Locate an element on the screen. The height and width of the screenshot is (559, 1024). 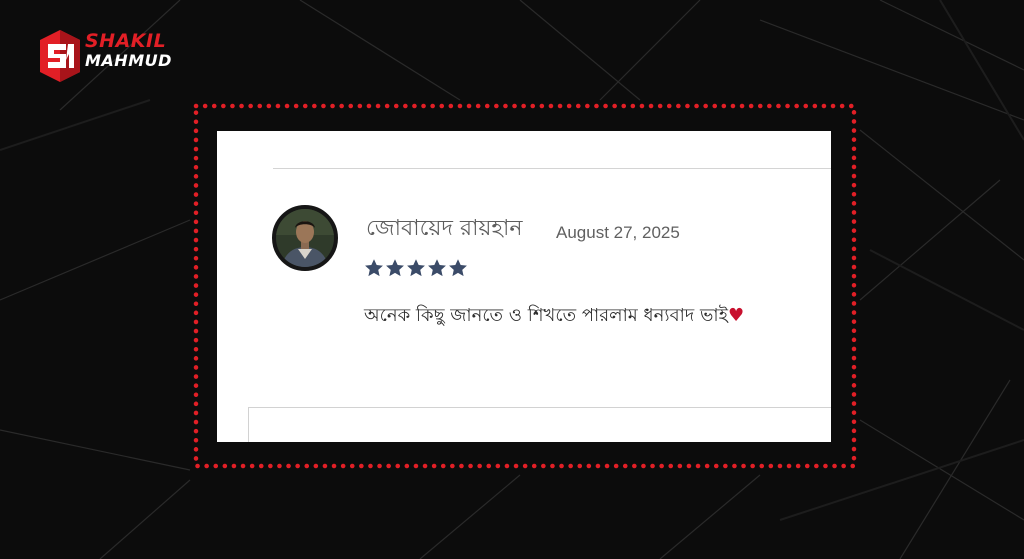
sm-monogram-icon is located at coordinates (60, 56).